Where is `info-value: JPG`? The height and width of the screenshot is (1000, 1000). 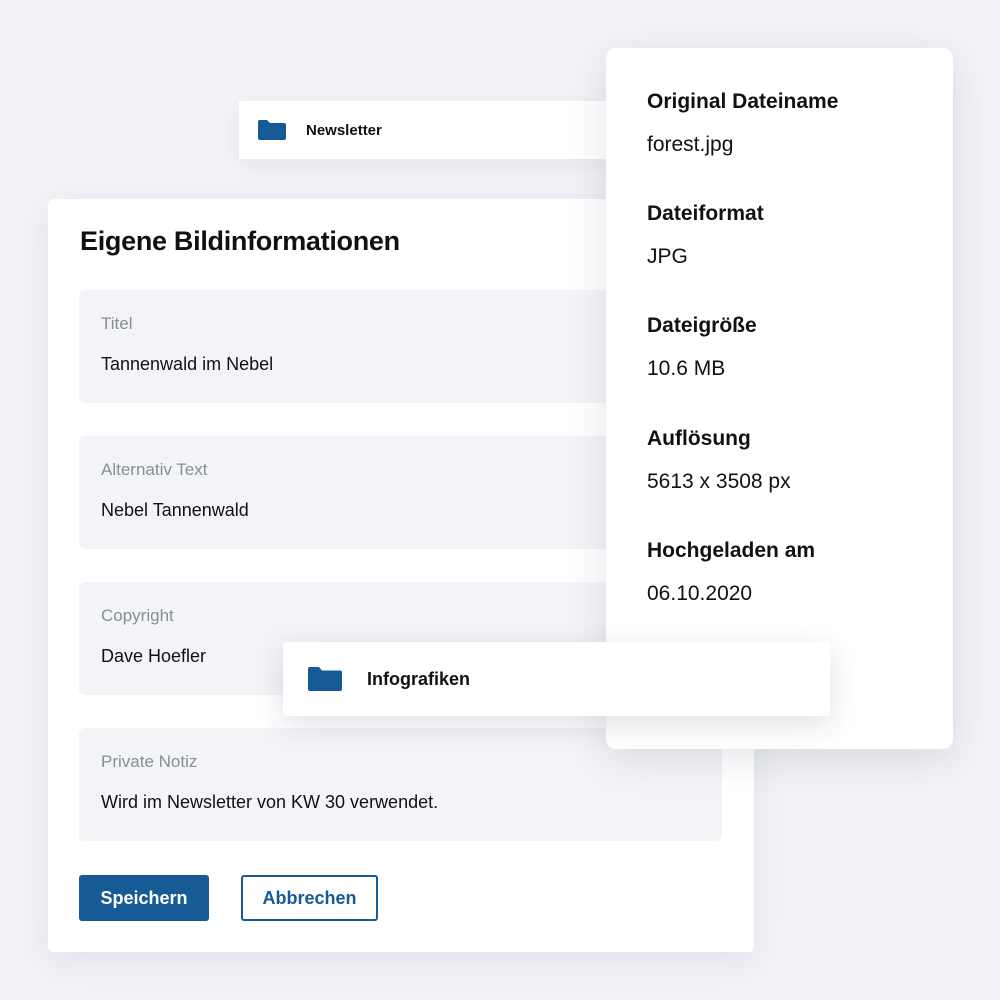 info-value: JPG is located at coordinates (667, 256).